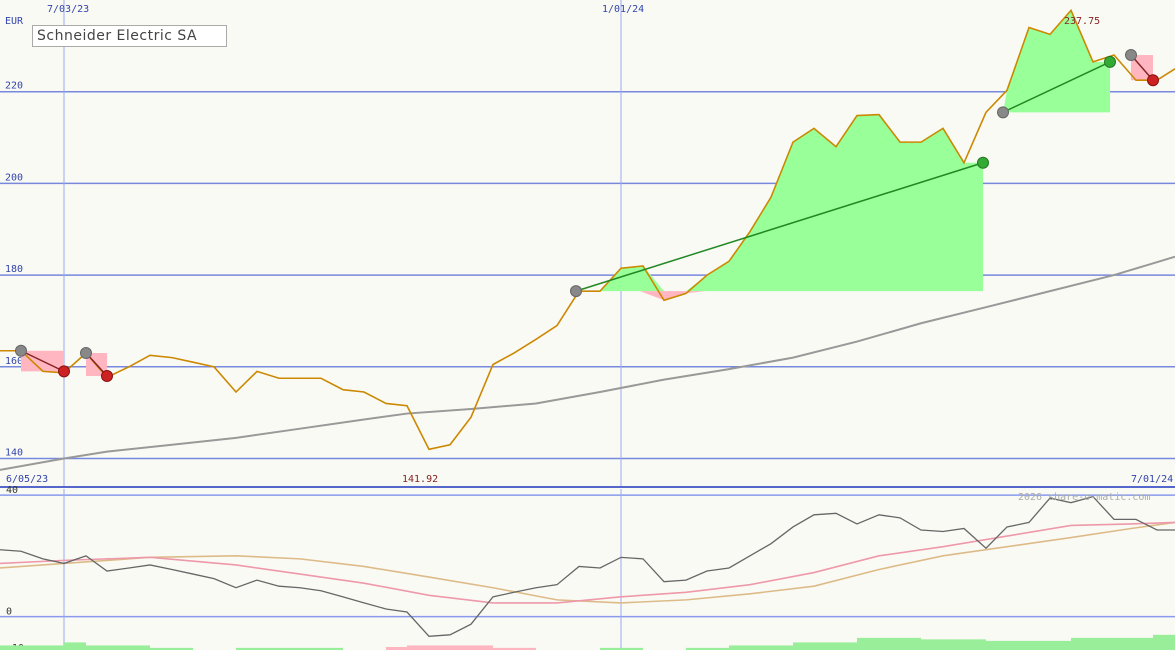  I want to click on chart-title-box: Schneider Electric SA, so click(129, 36).